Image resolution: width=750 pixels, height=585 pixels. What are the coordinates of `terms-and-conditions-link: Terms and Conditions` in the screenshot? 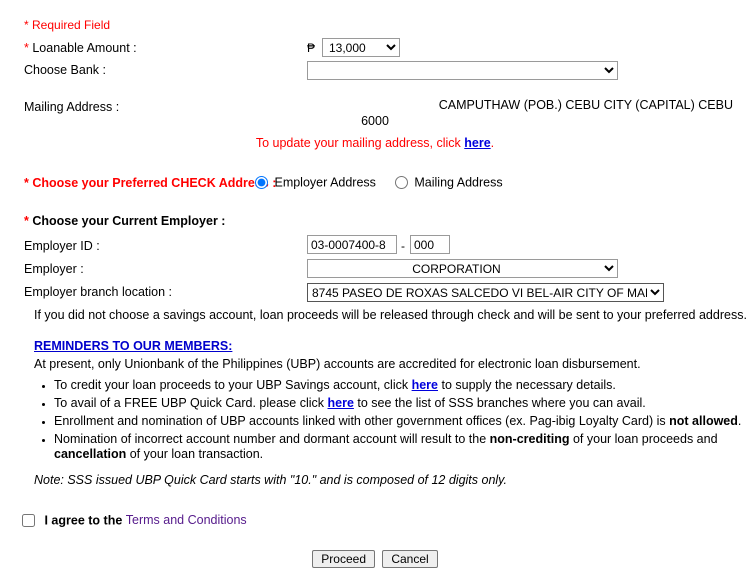 It's located at (186, 520).